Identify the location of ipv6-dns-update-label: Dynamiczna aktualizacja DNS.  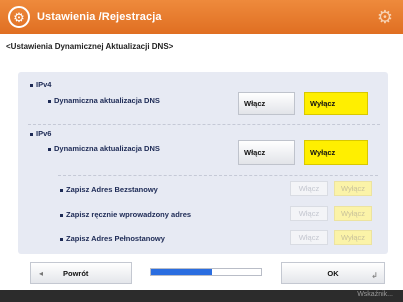
(104, 148).